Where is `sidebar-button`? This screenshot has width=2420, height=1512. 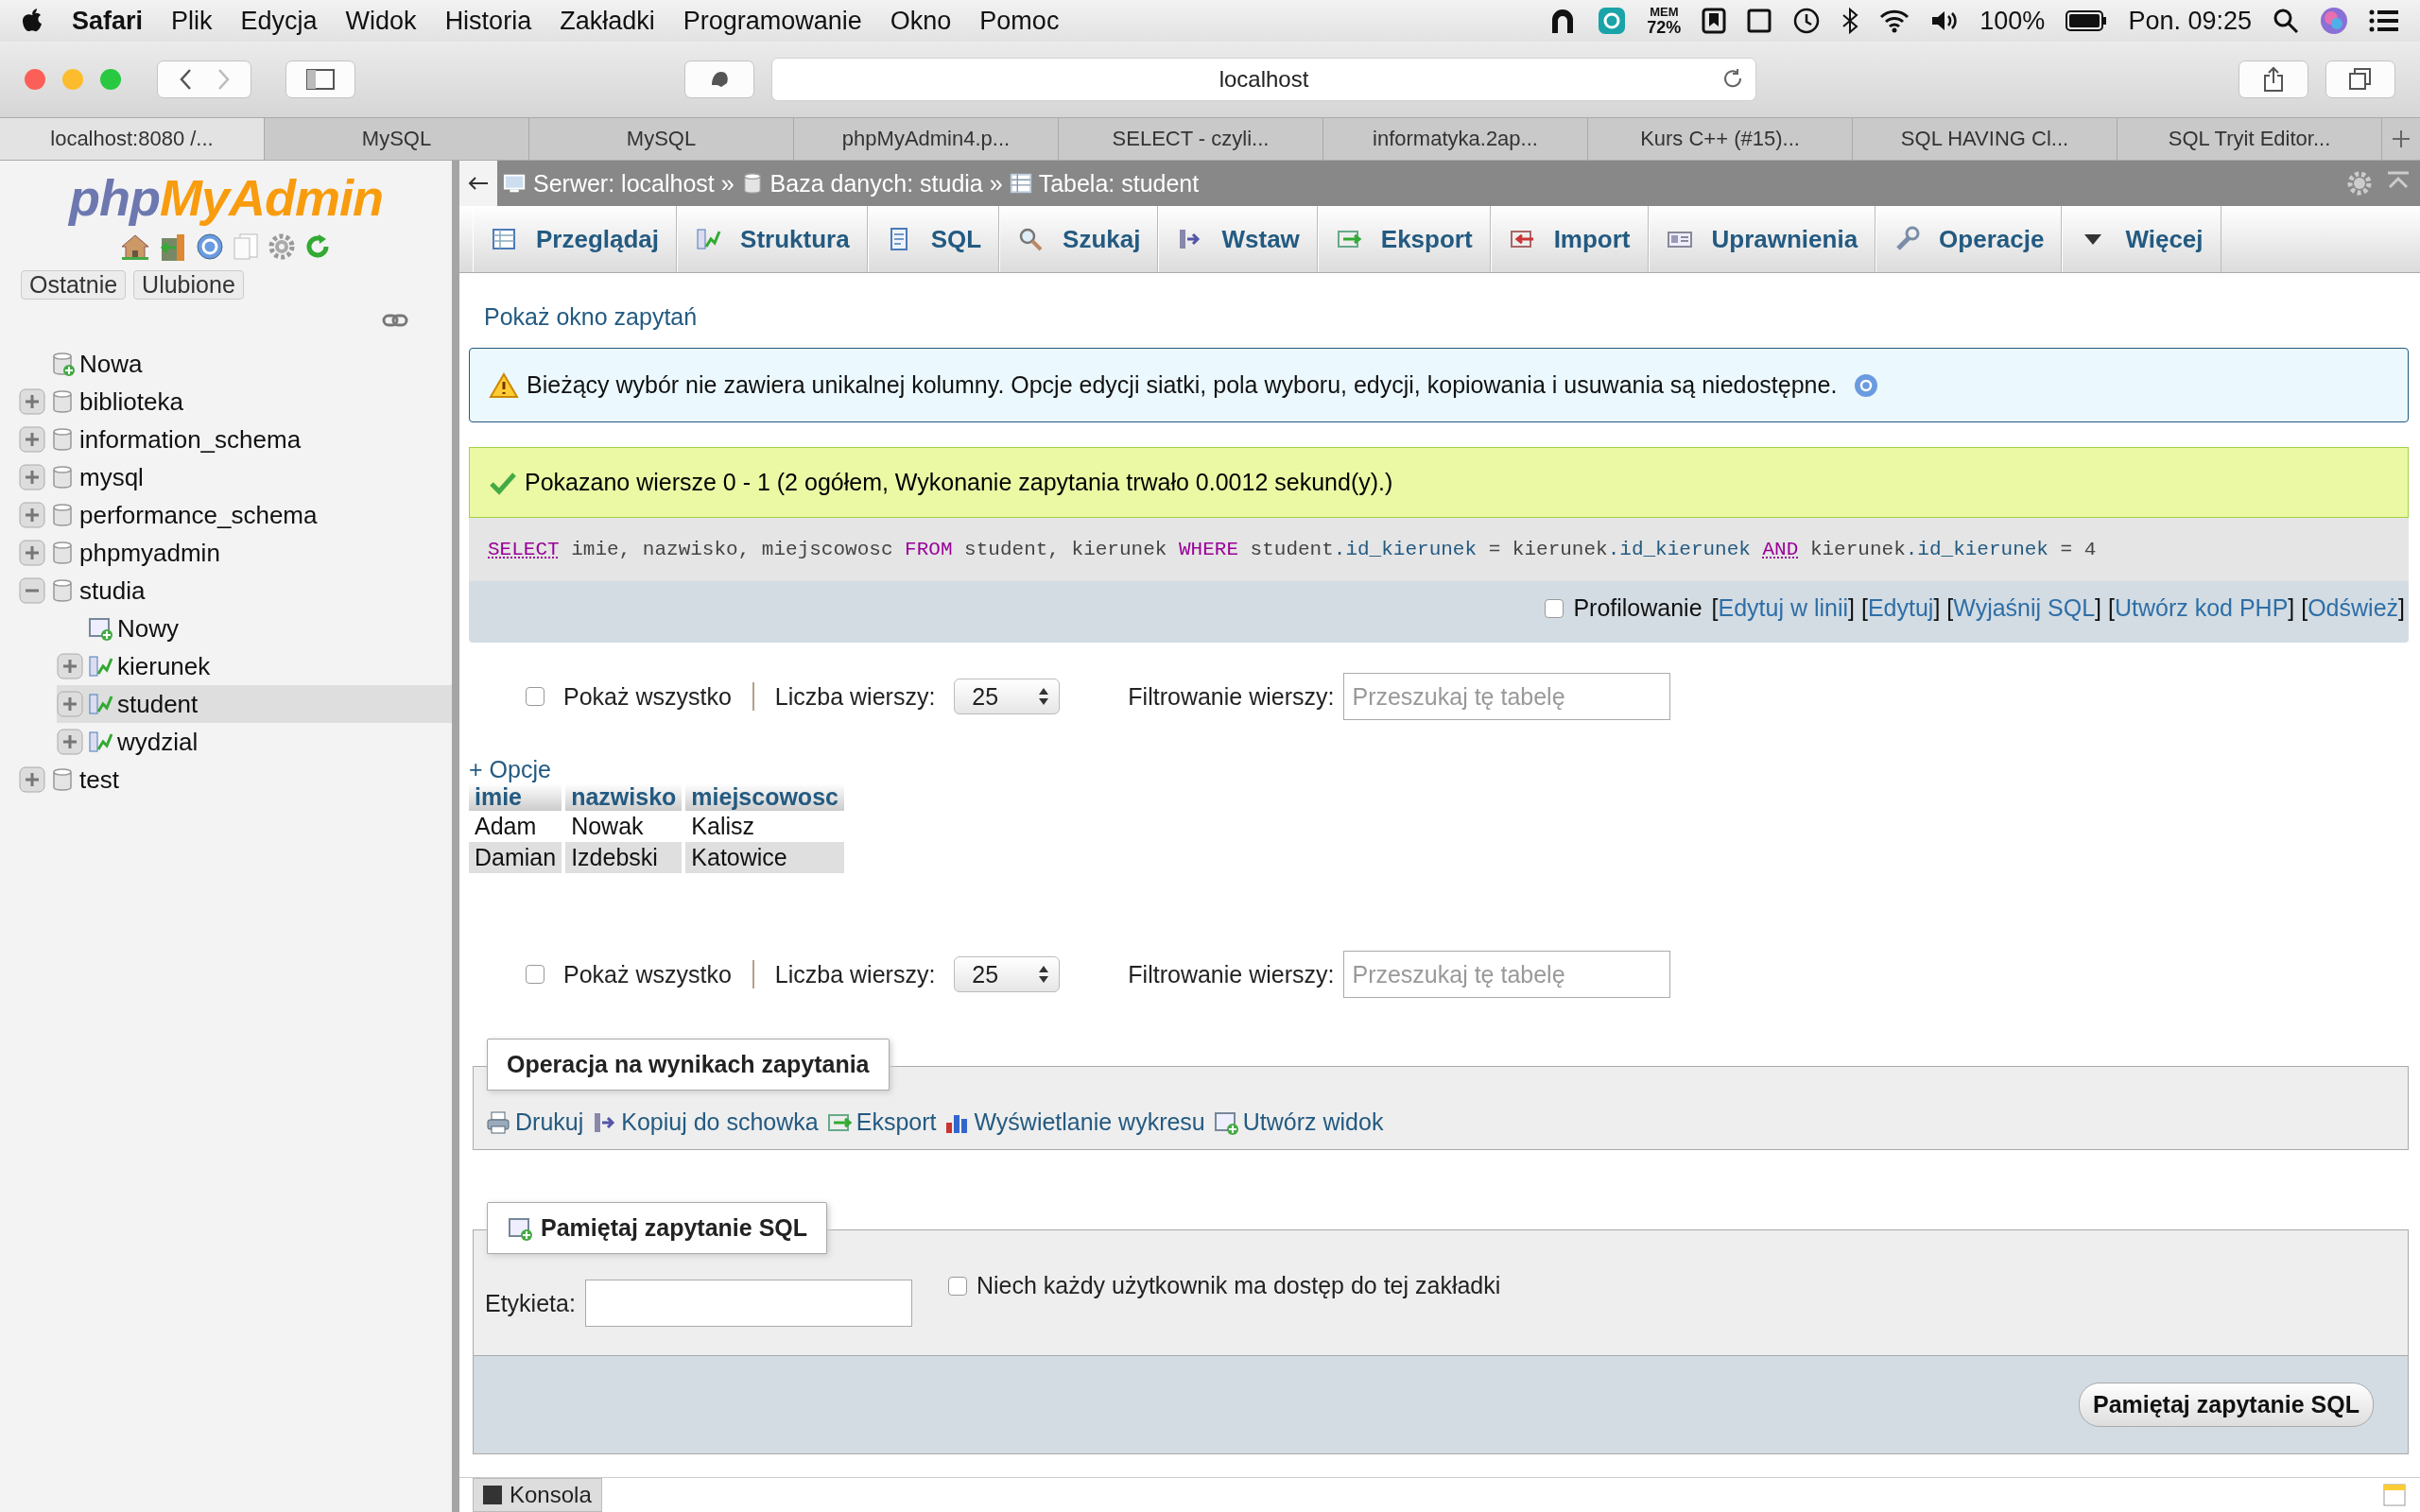 sidebar-button is located at coordinates (320, 79).